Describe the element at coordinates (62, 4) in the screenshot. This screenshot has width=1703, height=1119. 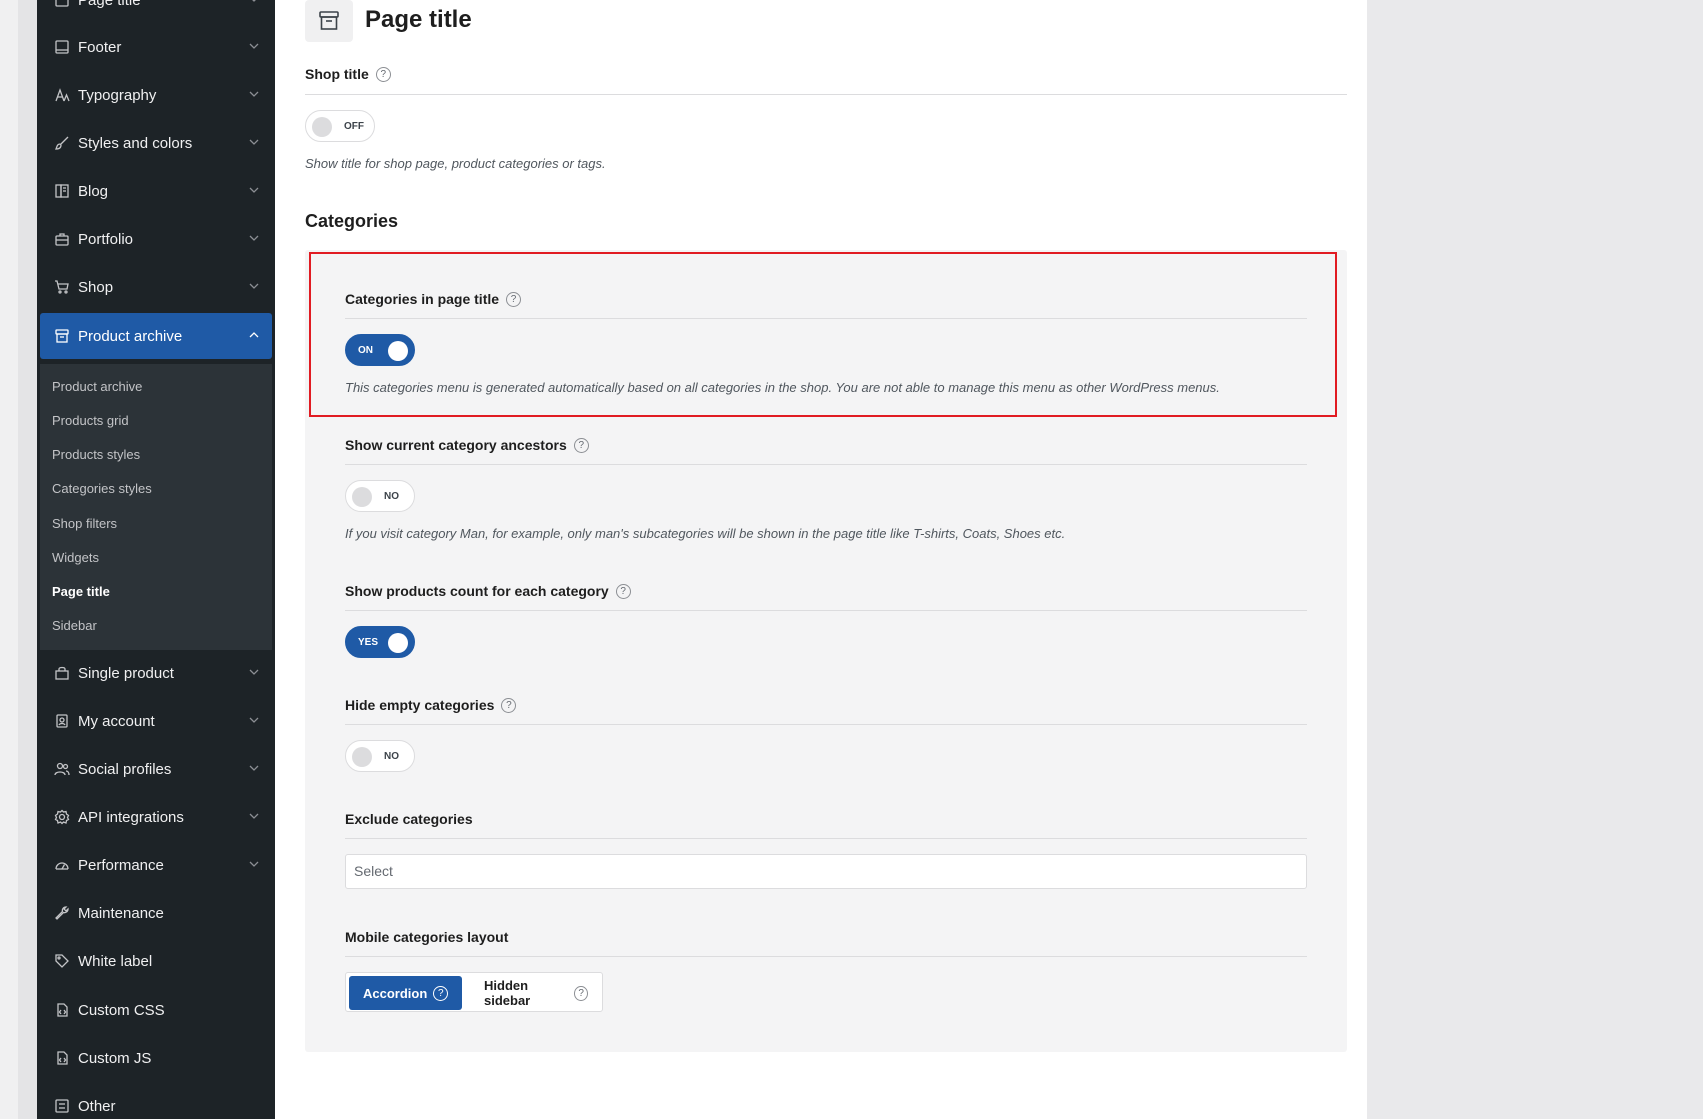
I see `layout-icon` at that location.